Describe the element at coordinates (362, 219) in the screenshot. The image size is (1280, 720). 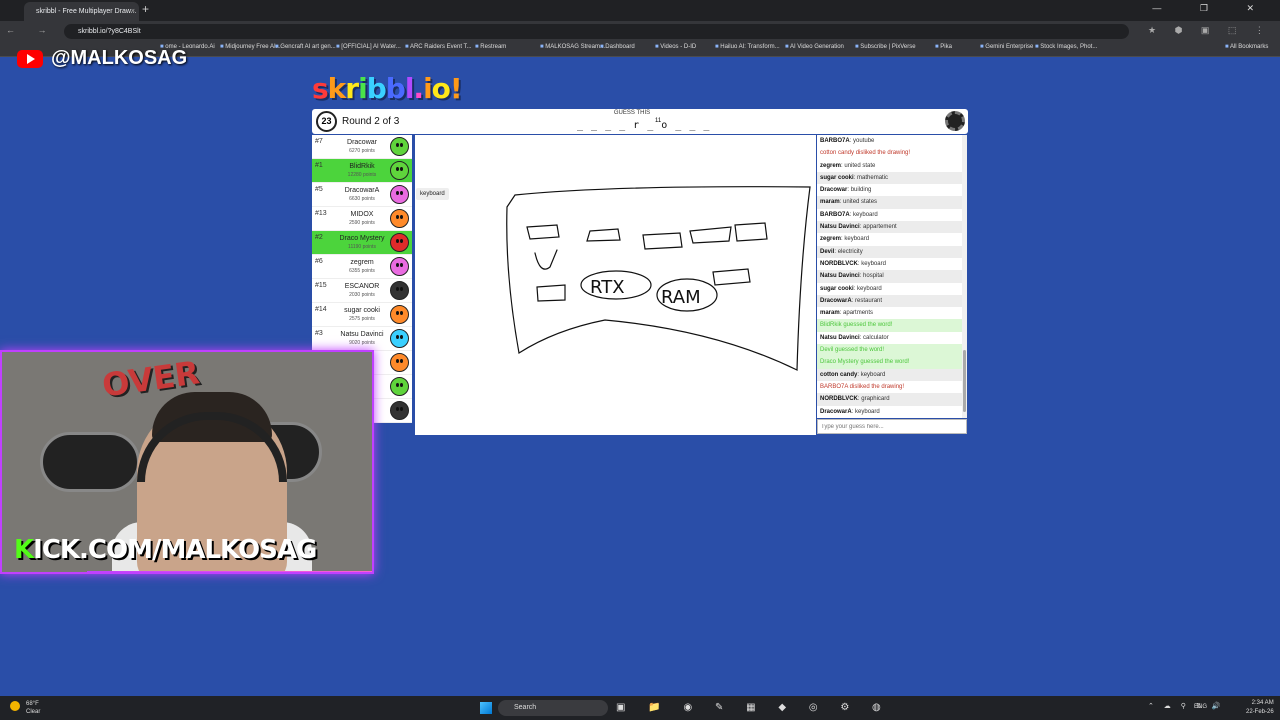
I see `player-row: #13 MIDOX 2590 points` at that location.